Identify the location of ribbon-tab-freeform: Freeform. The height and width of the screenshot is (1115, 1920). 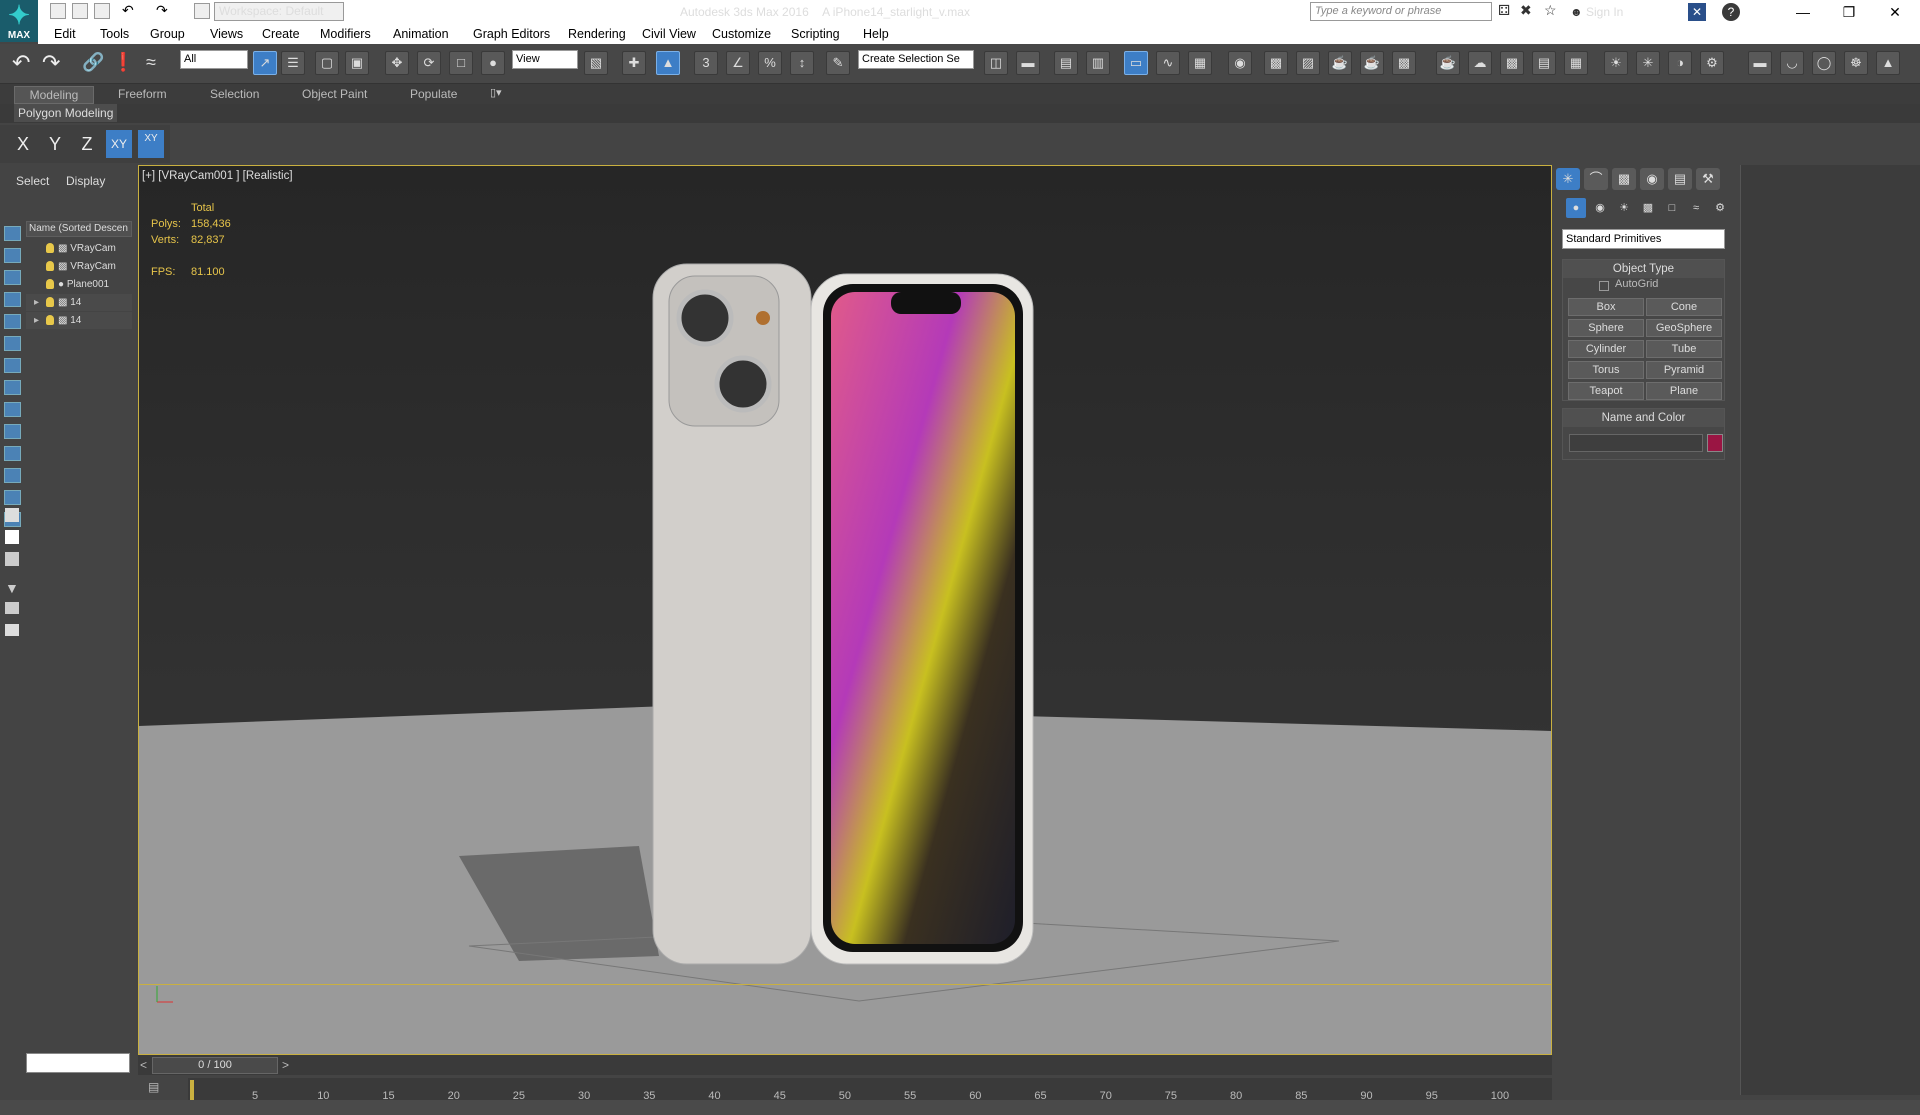
(142, 94).